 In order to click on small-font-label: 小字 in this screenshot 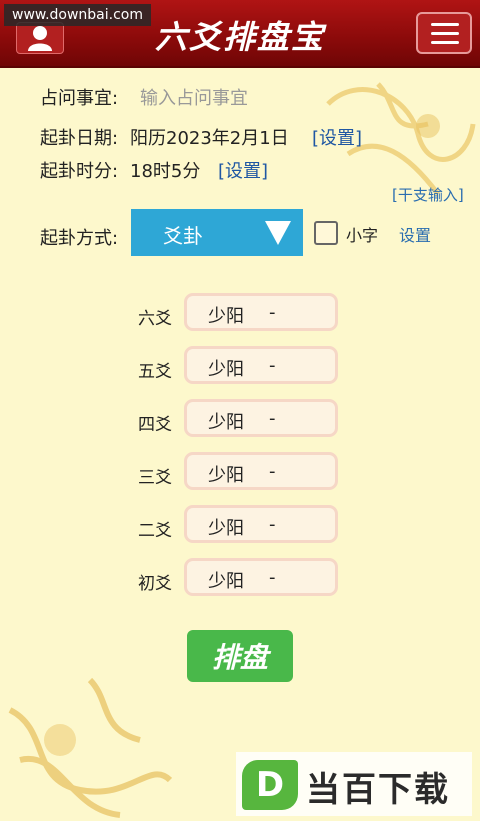, I will do `click(362, 235)`.